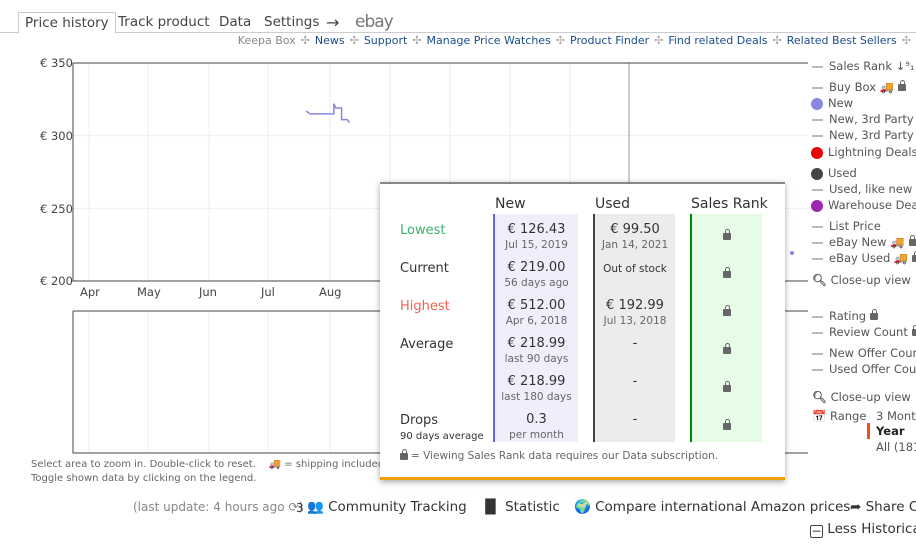 The height and width of the screenshot is (548, 916). Describe the element at coordinates (425, 306) in the screenshot. I see `row-label: Highest` at that location.